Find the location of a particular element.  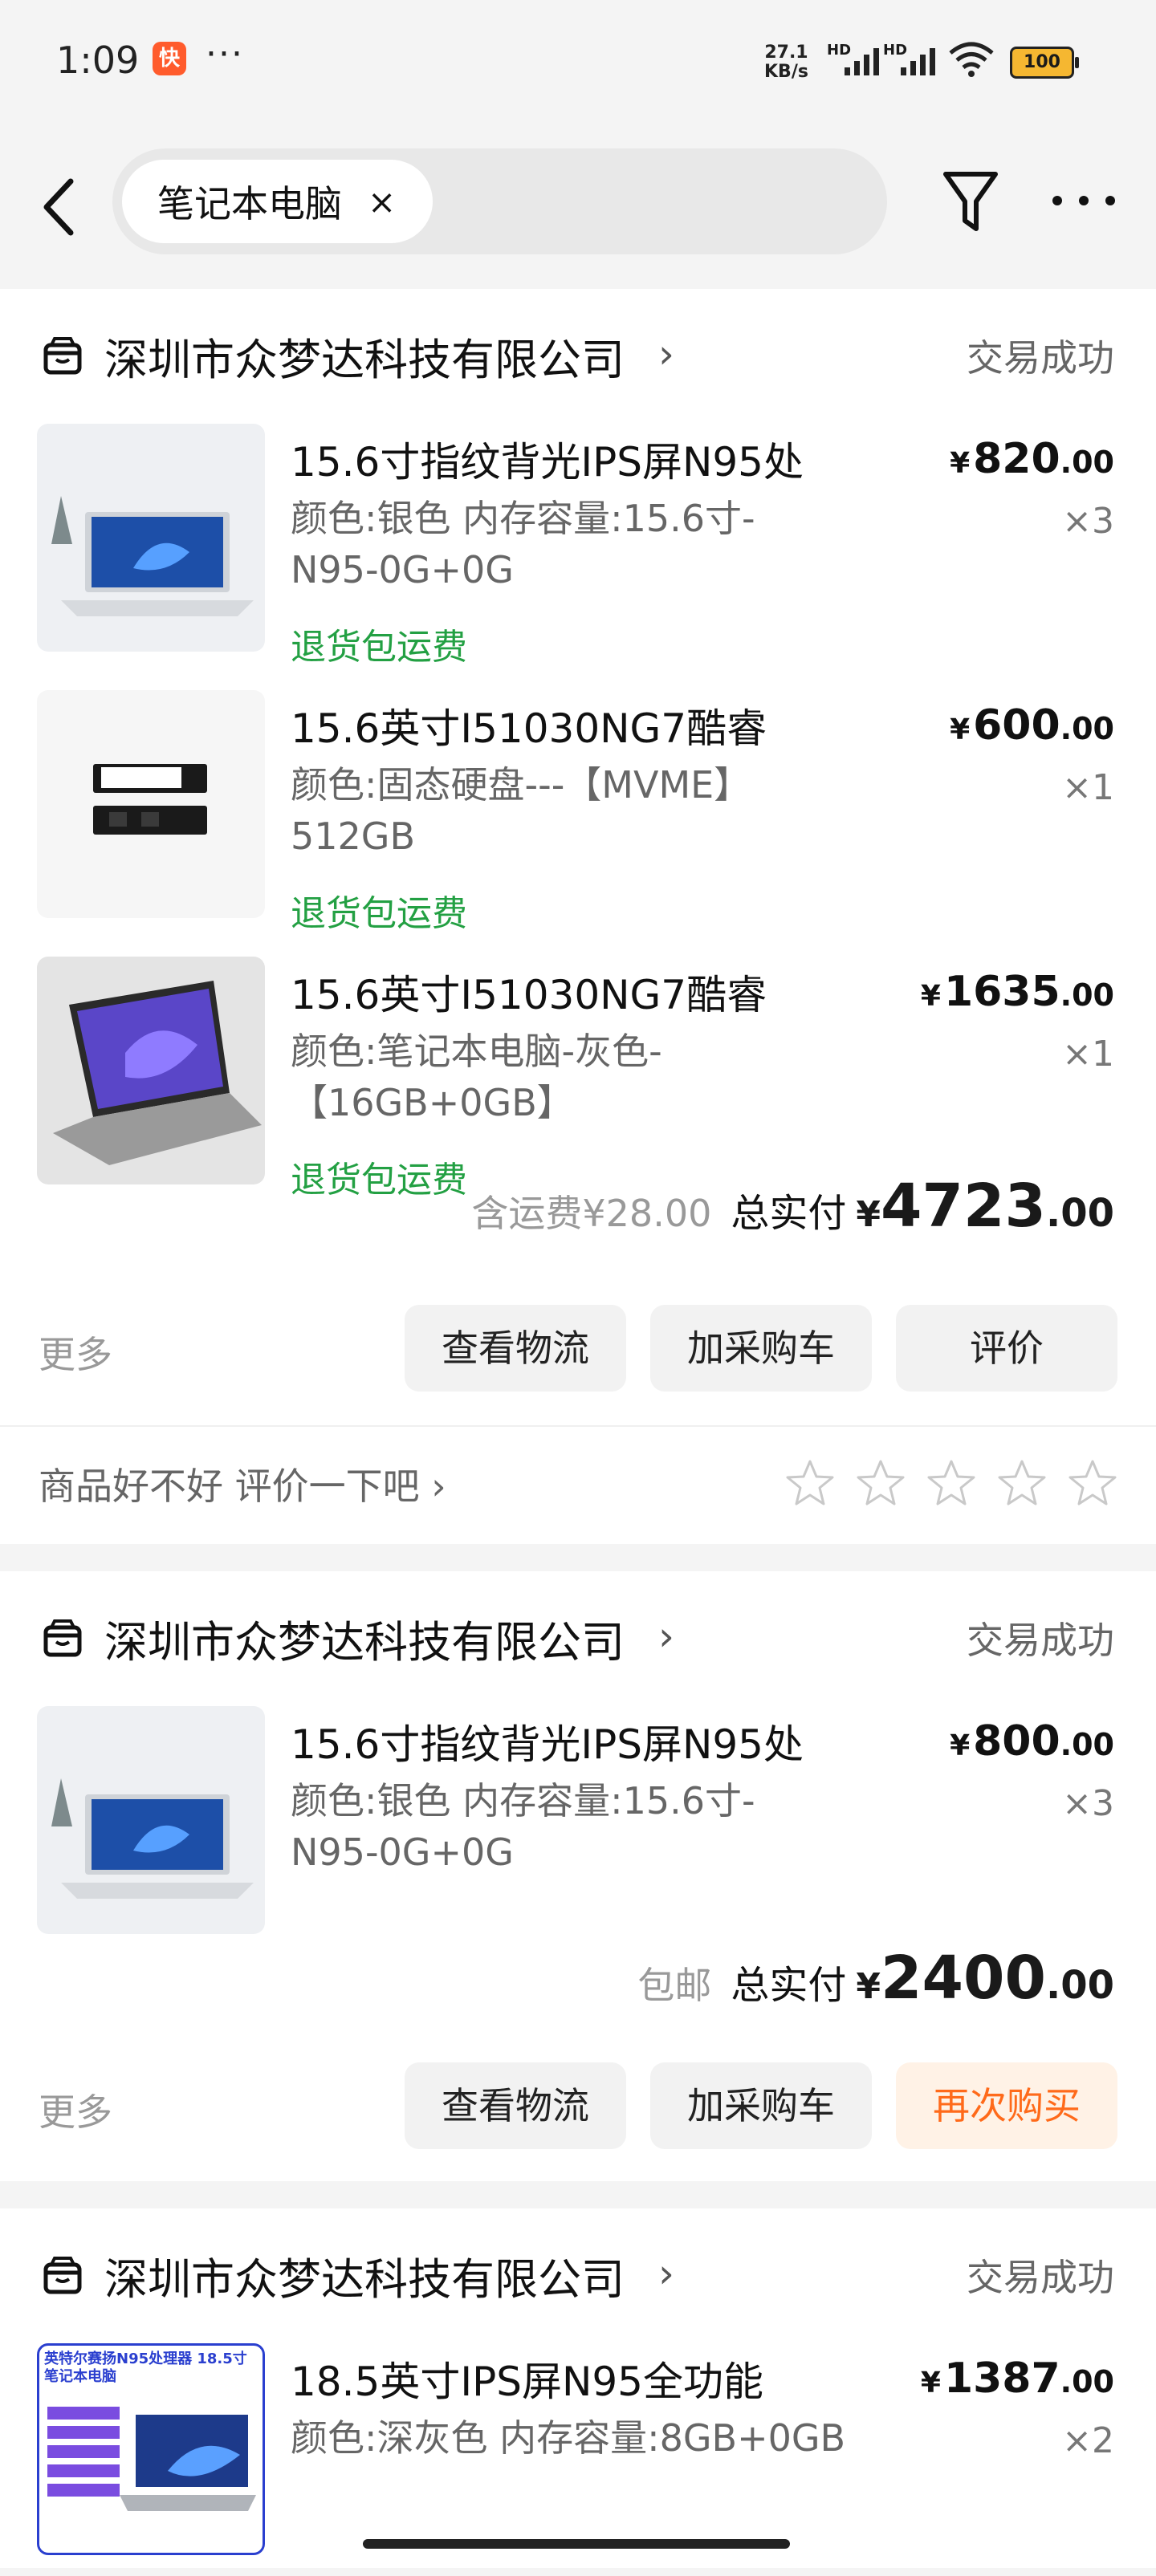

product-quantity: ×2 is located at coordinates (1088, 2440).